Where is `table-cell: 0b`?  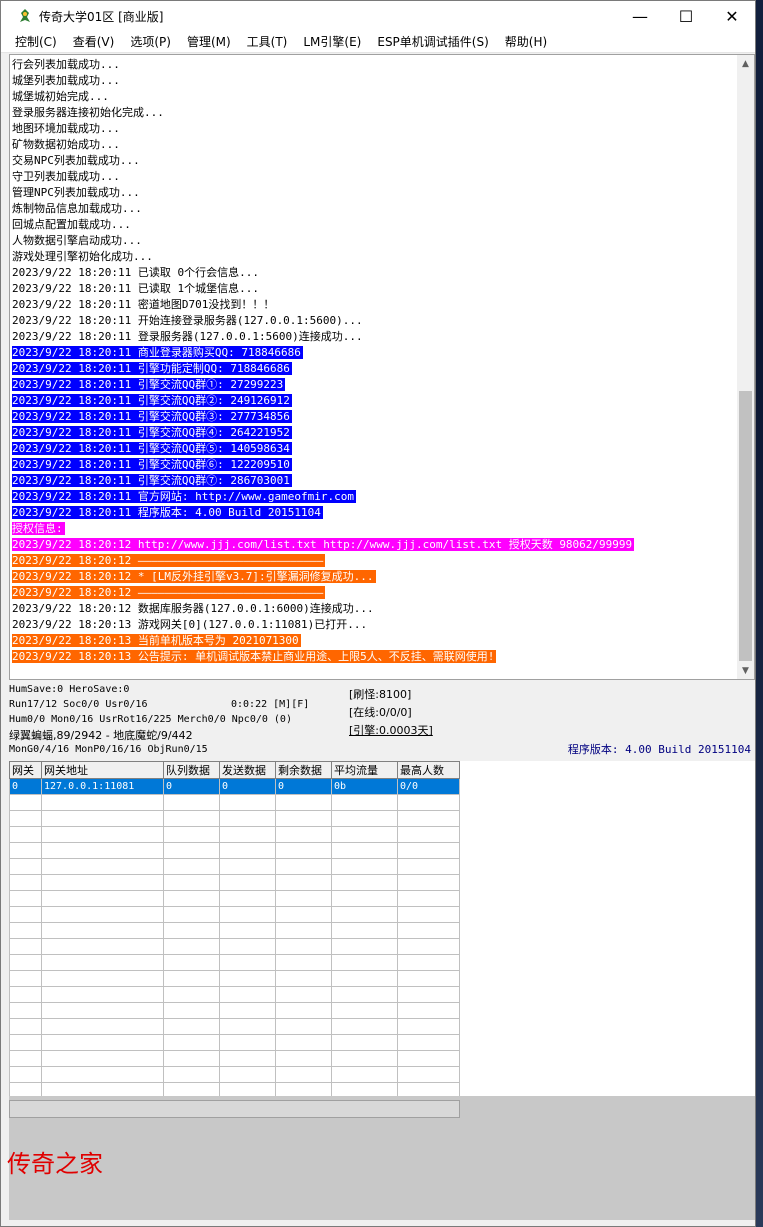
table-cell: 0b is located at coordinates (364, 786).